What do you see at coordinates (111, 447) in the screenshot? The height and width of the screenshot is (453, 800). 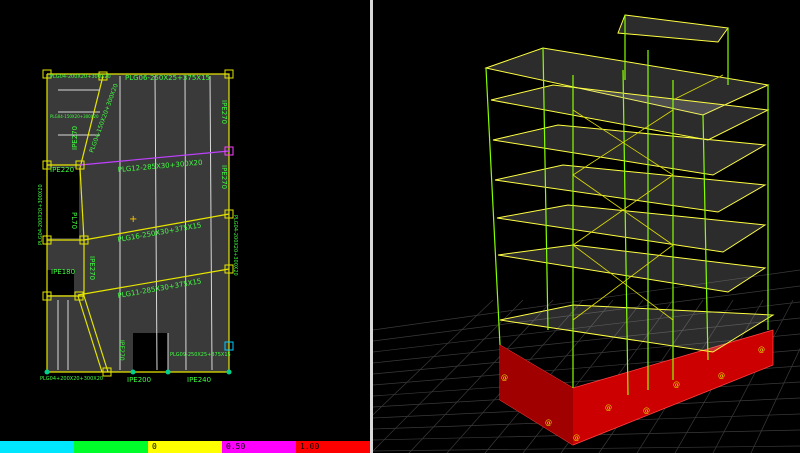 I see `legend-segment-green` at bounding box center [111, 447].